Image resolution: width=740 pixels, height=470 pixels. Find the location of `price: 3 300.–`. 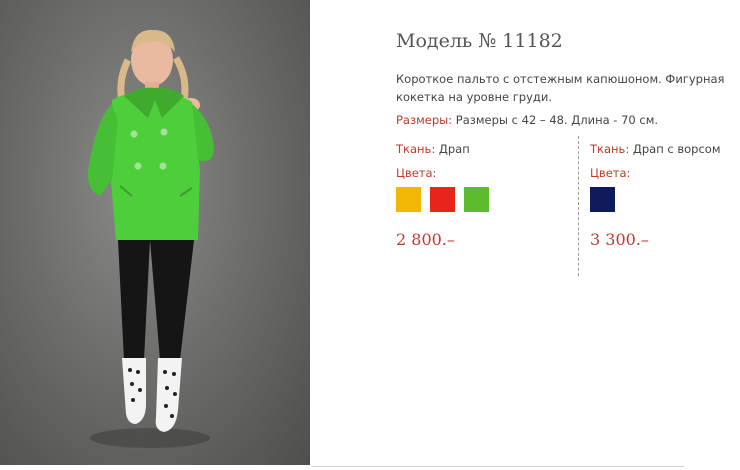

price: 3 300.– is located at coordinates (619, 239).